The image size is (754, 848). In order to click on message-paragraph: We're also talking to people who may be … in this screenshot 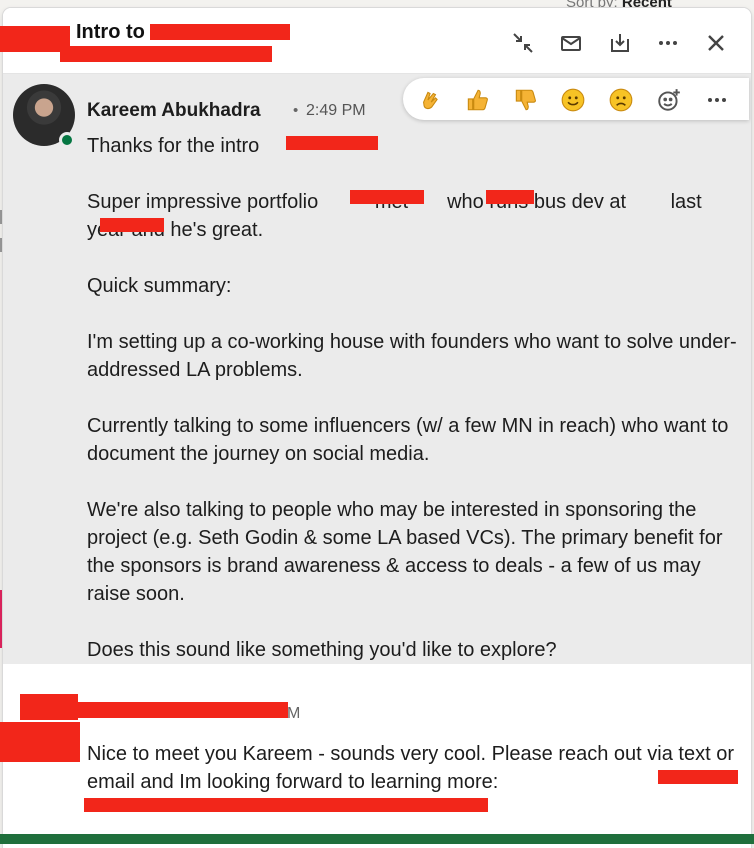, I will do `click(405, 552)`.